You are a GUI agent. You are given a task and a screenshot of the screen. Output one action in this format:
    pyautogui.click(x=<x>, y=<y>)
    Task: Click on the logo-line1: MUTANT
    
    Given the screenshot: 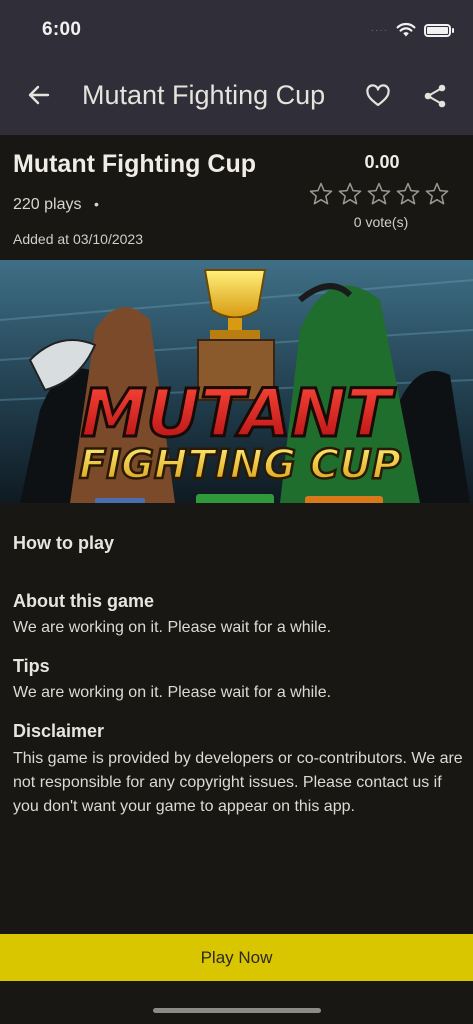 What is the action you would take?
    pyautogui.click(x=238, y=413)
    